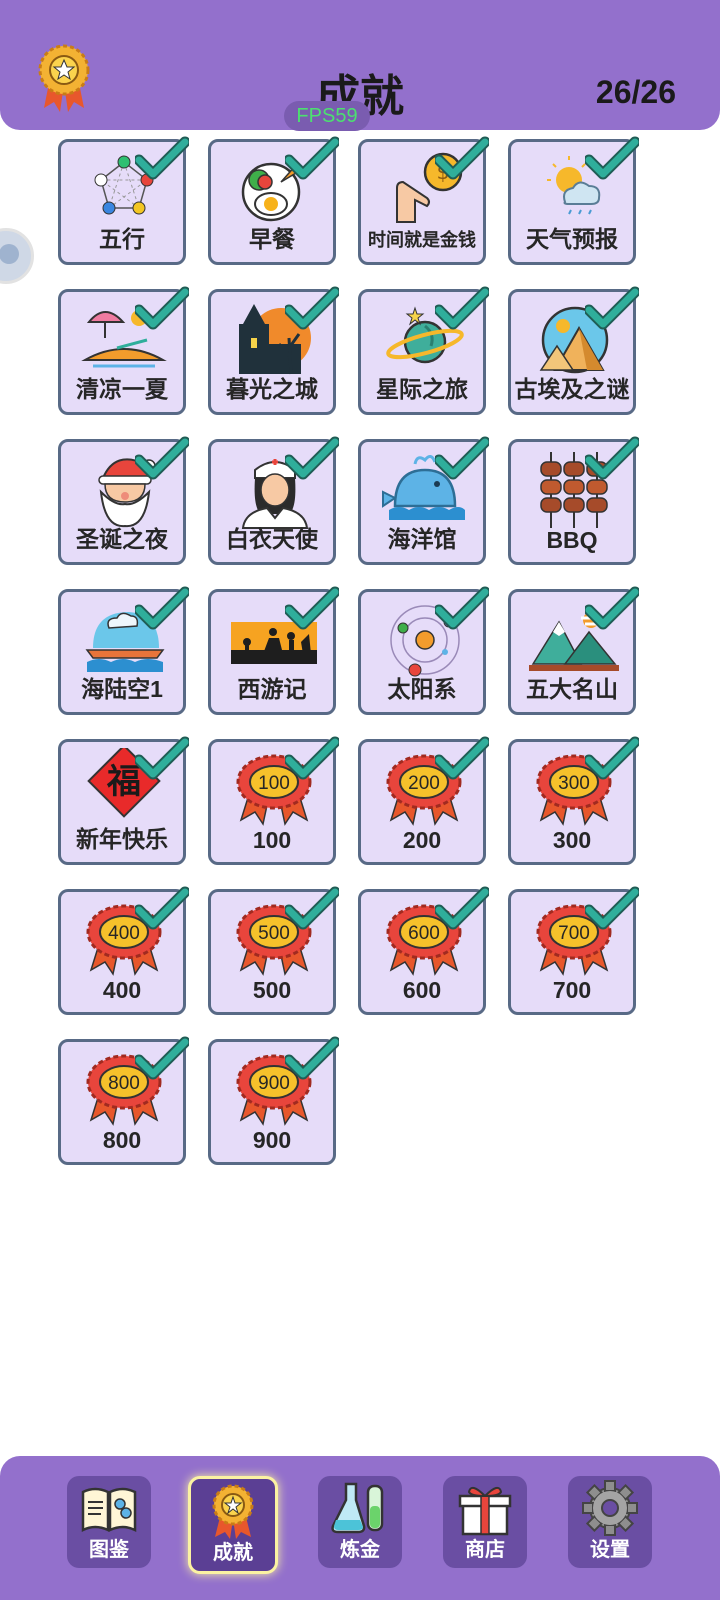  What do you see at coordinates (122, 239) in the screenshot?
I see `achievement-label: 五行` at bounding box center [122, 239].